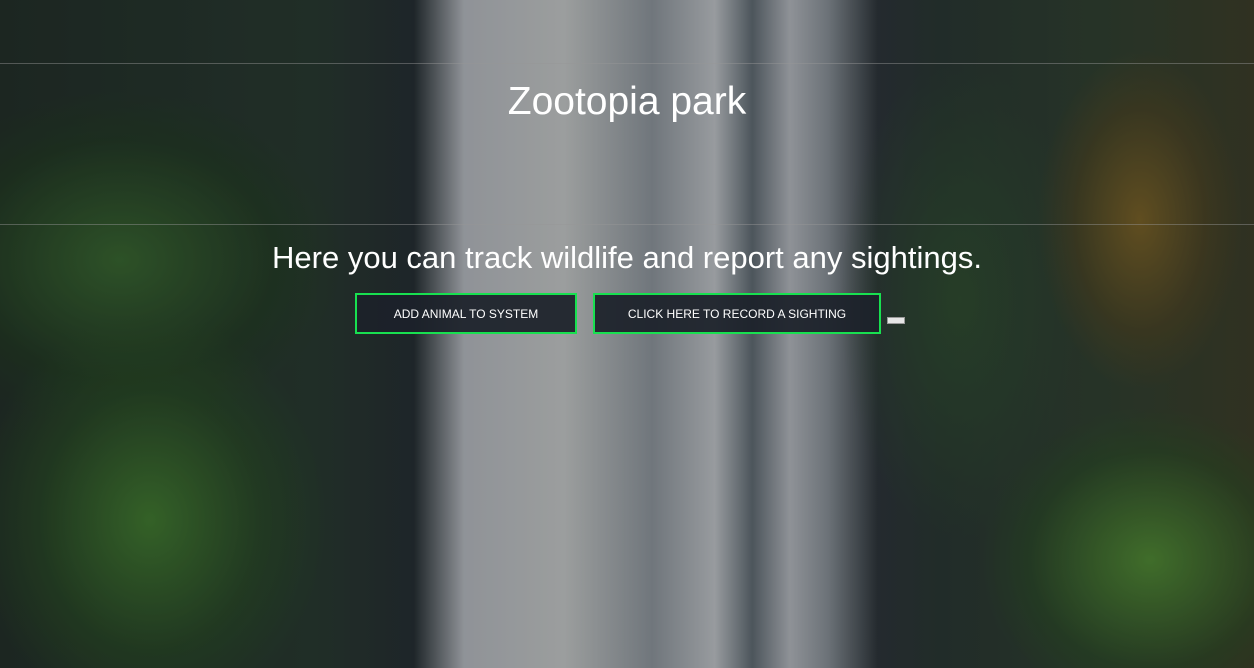 The height and width of the screenshot is (668, 1254). I want to click on add-animal-button: ADD ANIMAL TO SYSTEM, so click(466, 313).